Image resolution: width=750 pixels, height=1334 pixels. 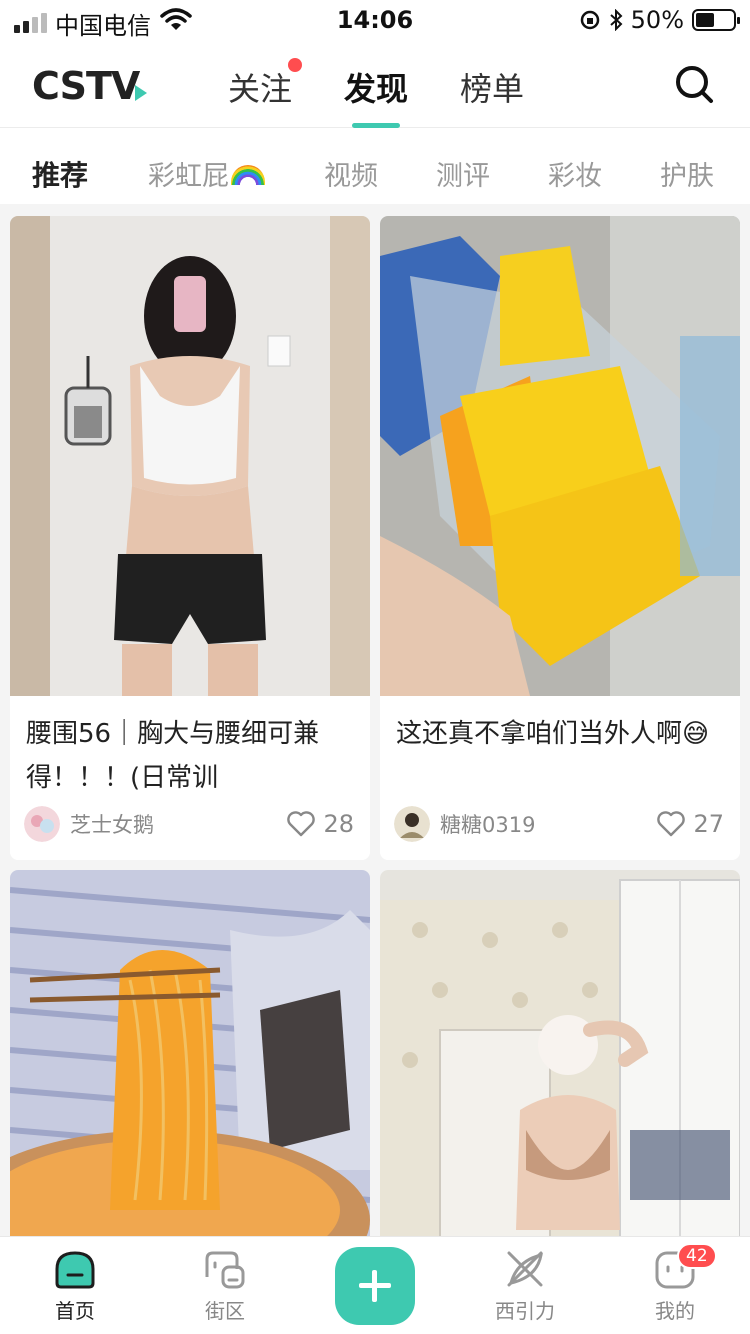 What do you see at coordinates (188, 176) in the screenshot?
I see `category-tab-rainbow-label: 彩虹屁` at bounding box center [188, 176].